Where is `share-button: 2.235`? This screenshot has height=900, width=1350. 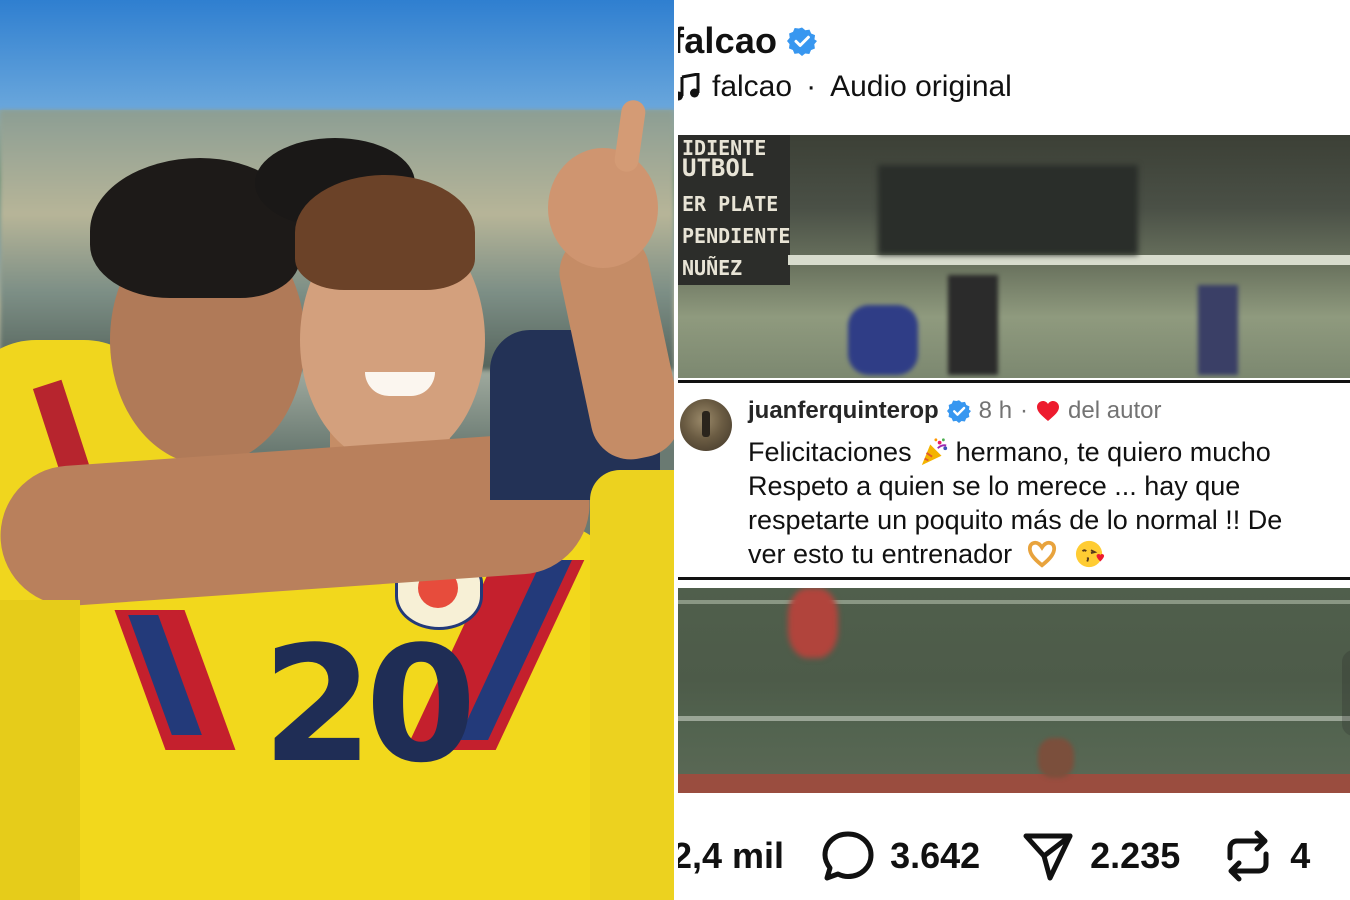 share-button: 2.235 is located at coordinates (1100, 856).